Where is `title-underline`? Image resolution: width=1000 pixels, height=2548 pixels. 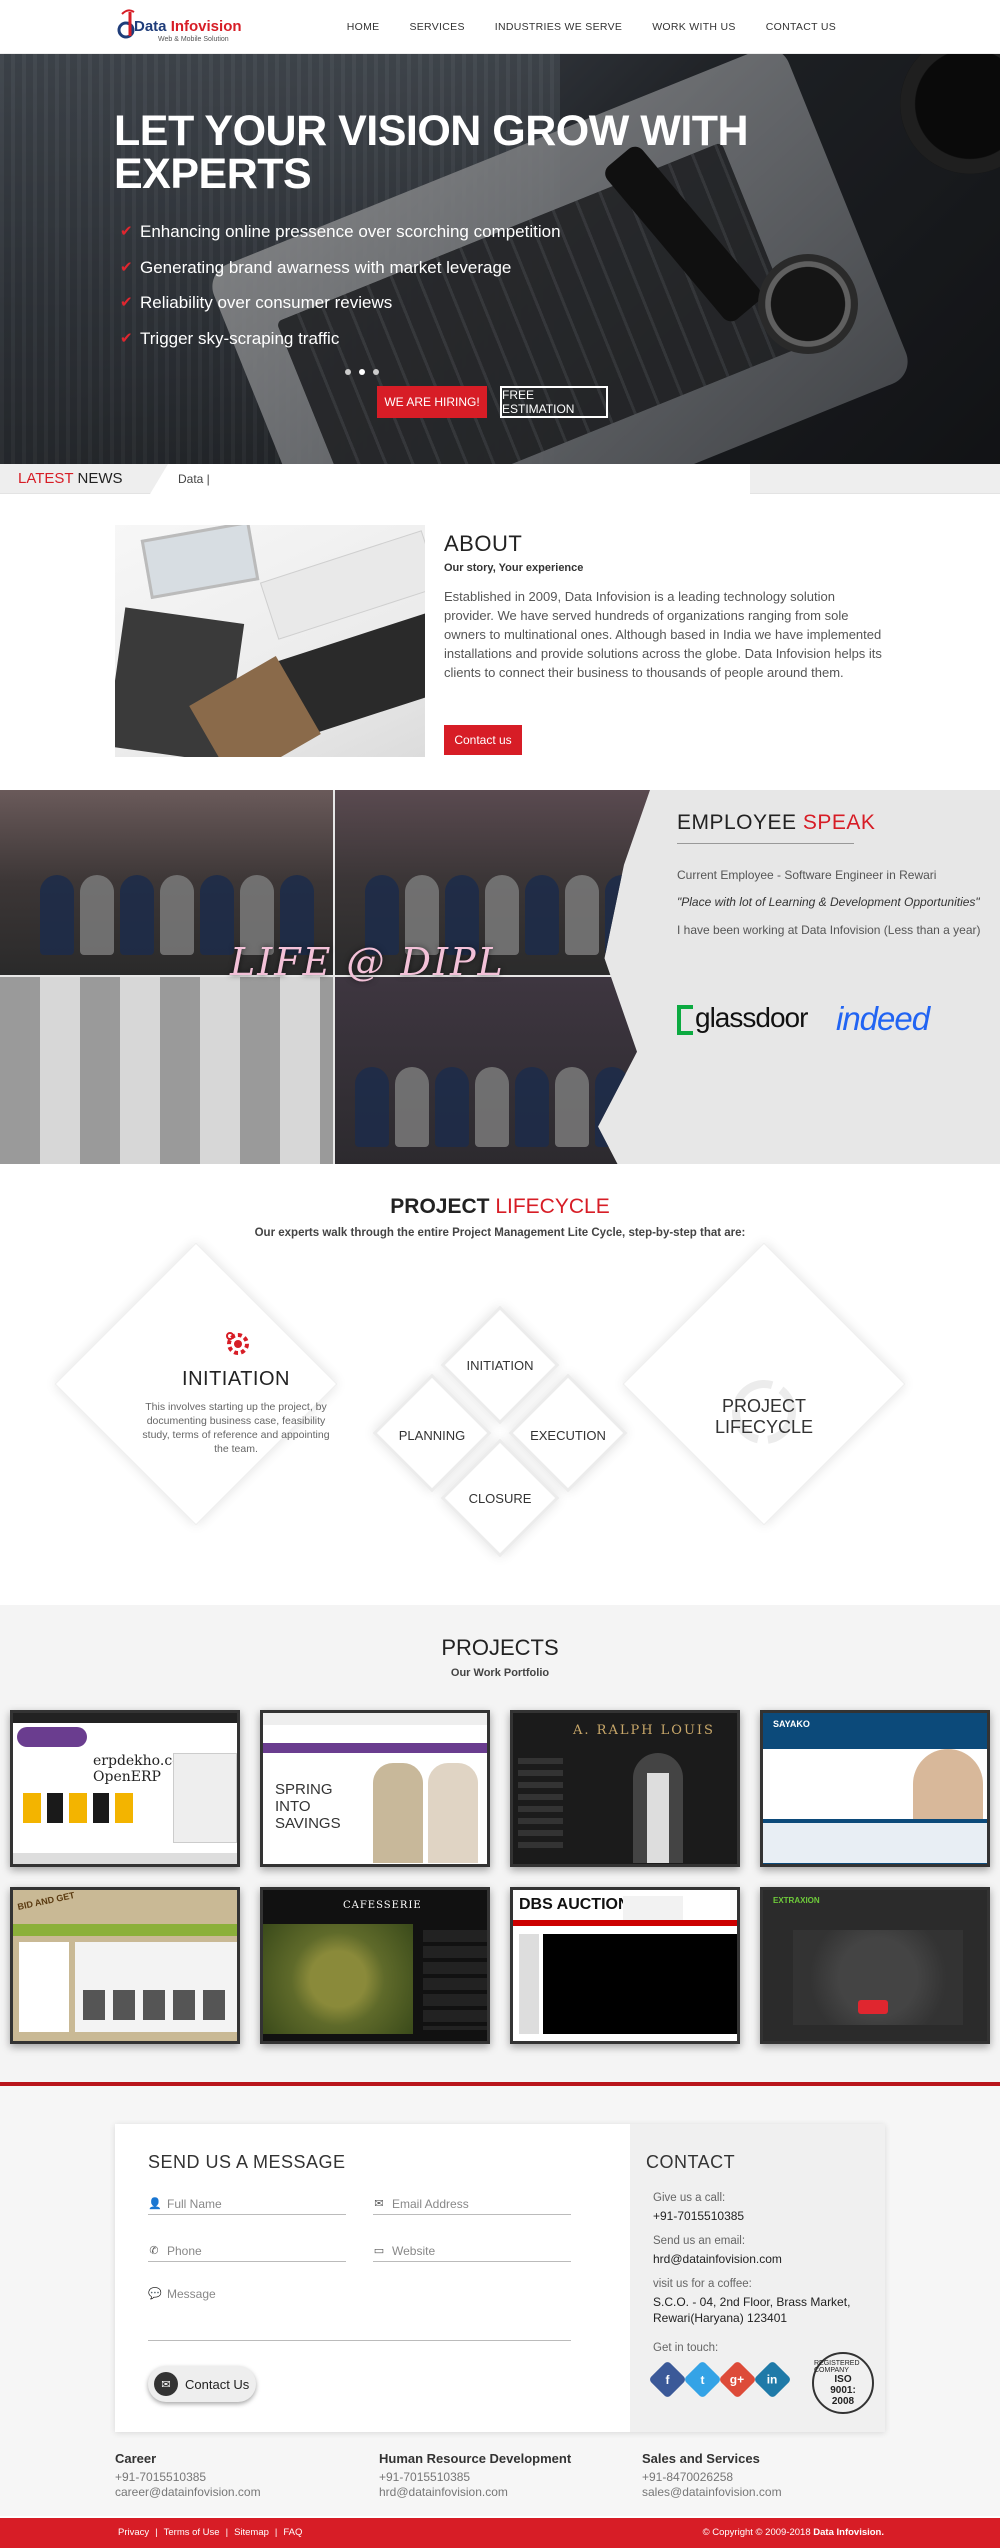
title-underline is located at coordinates (765, 843).